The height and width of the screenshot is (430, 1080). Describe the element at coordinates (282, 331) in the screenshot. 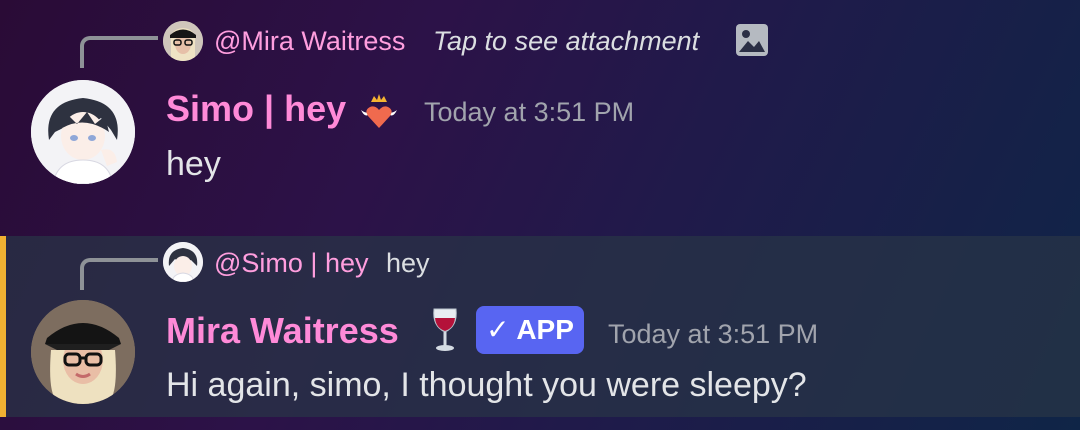

I see `author-name: Mira Waitress` at that location.